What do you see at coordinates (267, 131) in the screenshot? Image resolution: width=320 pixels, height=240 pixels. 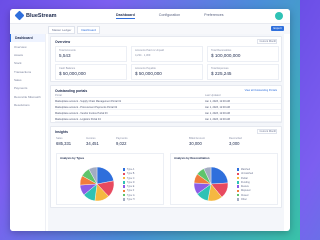 I see `insights-filter-select: Current Month` at bounding box center [267, 131].